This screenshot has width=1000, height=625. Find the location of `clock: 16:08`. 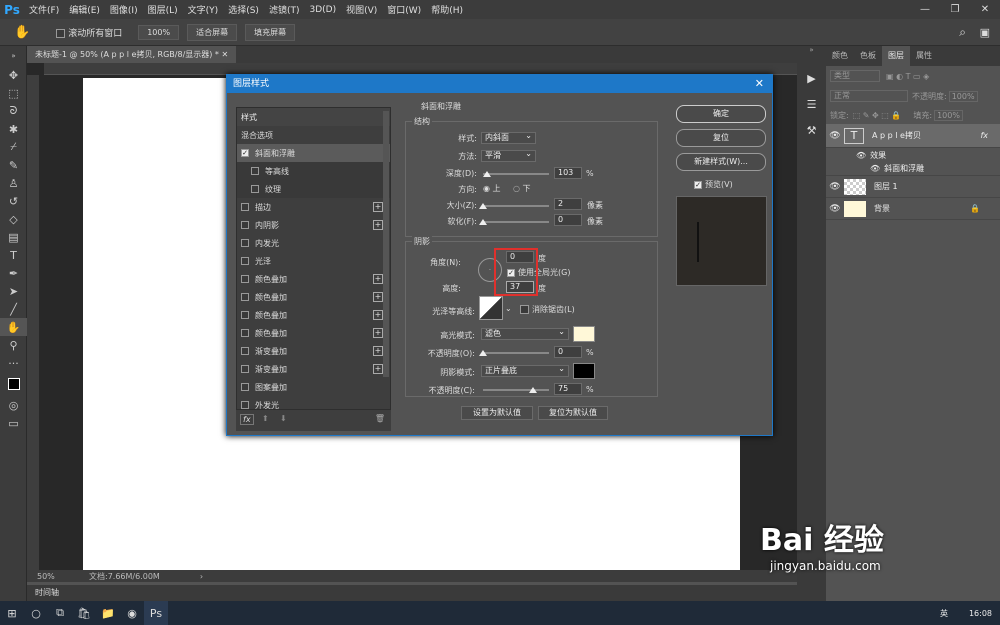

clock: 16:08 is located at coordinates (980, 613).